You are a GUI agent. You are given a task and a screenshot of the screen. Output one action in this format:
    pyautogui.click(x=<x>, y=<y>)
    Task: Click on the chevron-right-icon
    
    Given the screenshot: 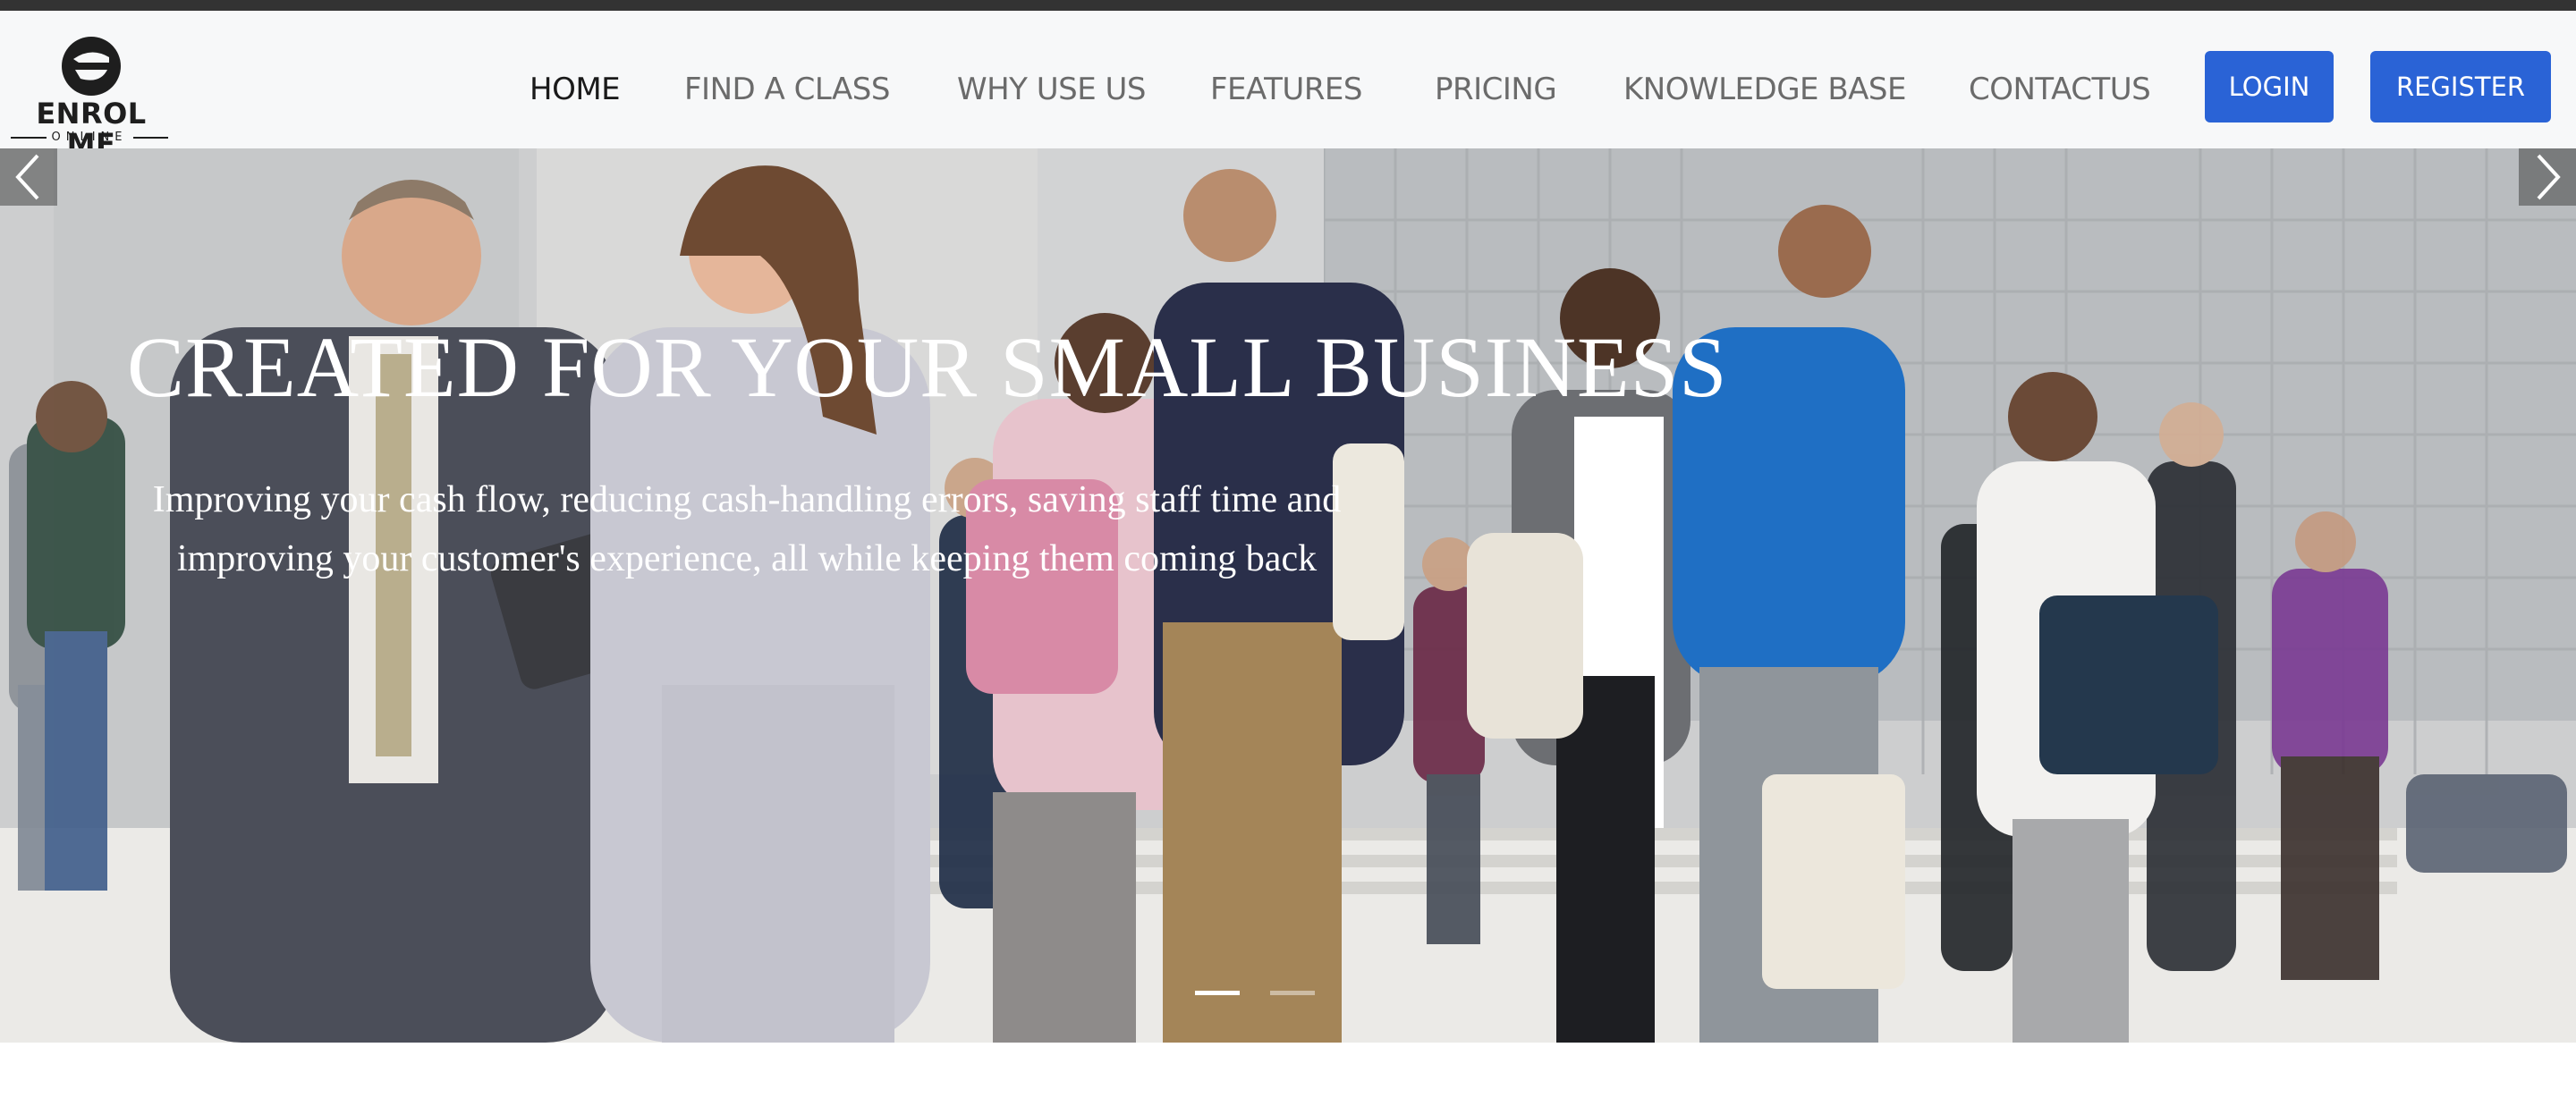 What is the action you would take?
    pyautogui.click(x=2549, y=177)
    